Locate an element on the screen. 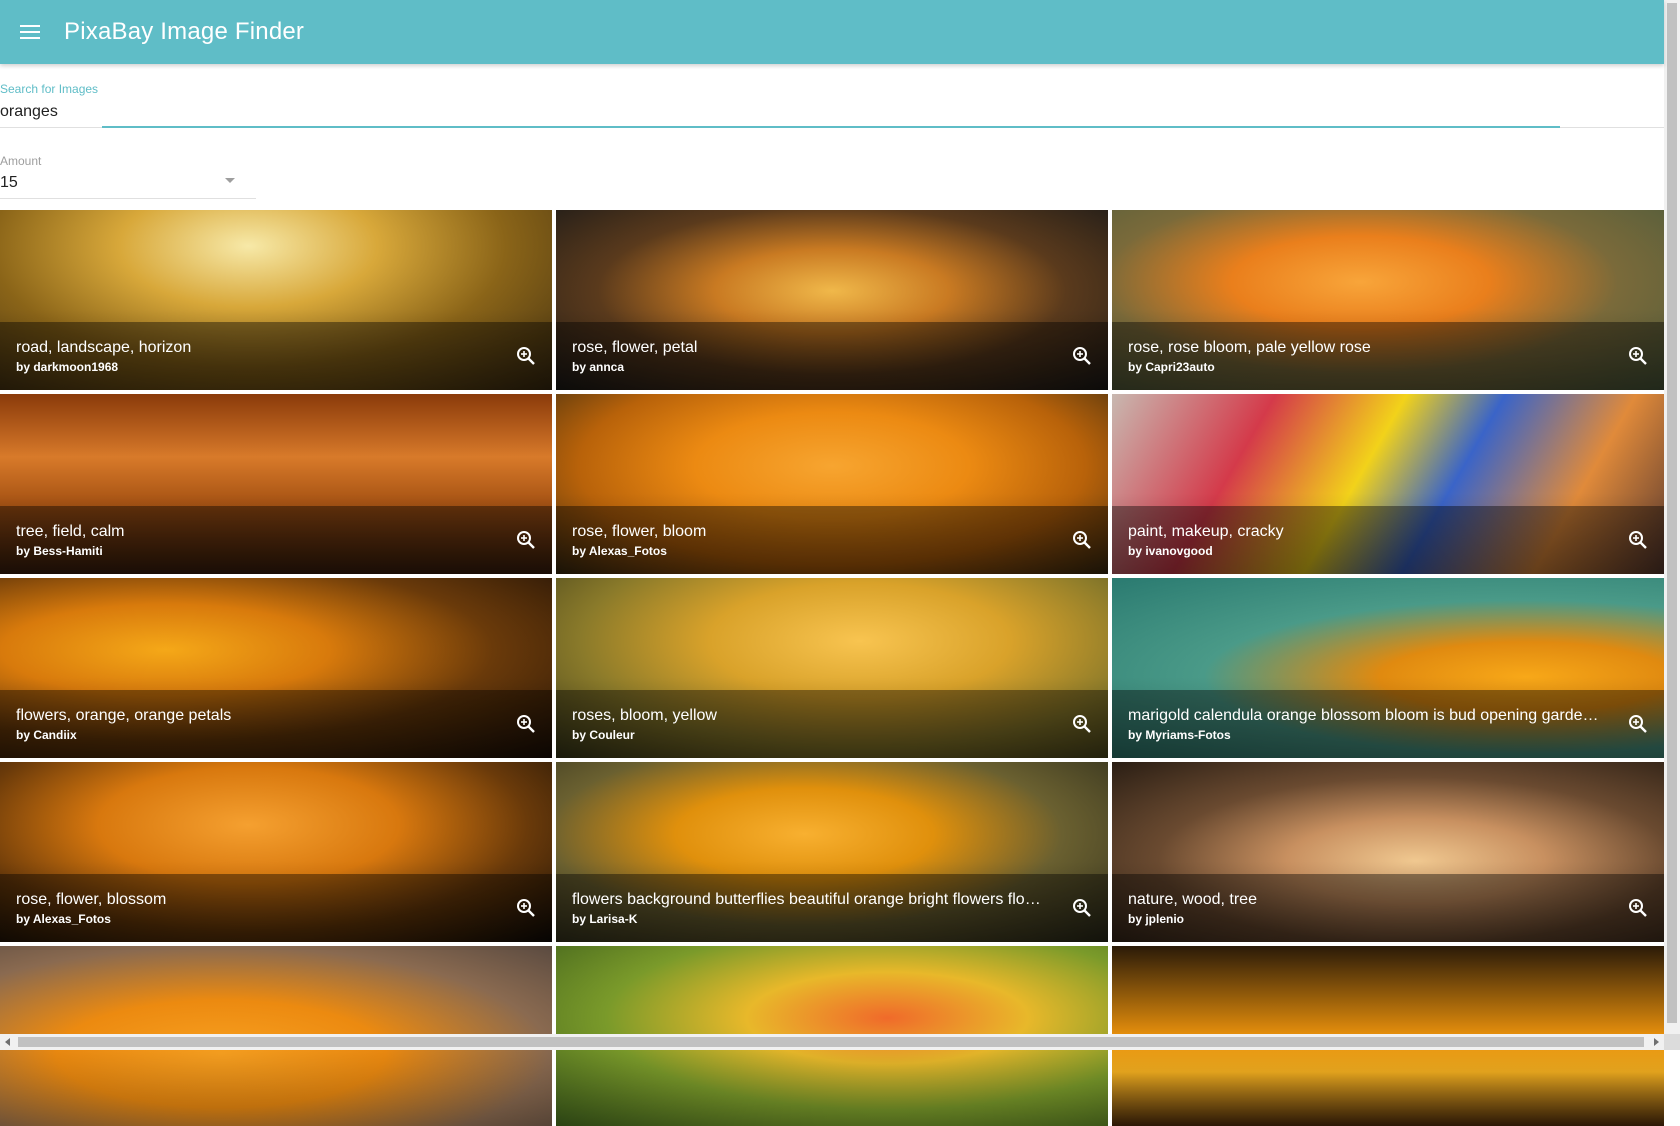 The height and width of the screenshot is (1126, 1680). scroll-left-arrow-icon is located at coordinates (8, 1042).